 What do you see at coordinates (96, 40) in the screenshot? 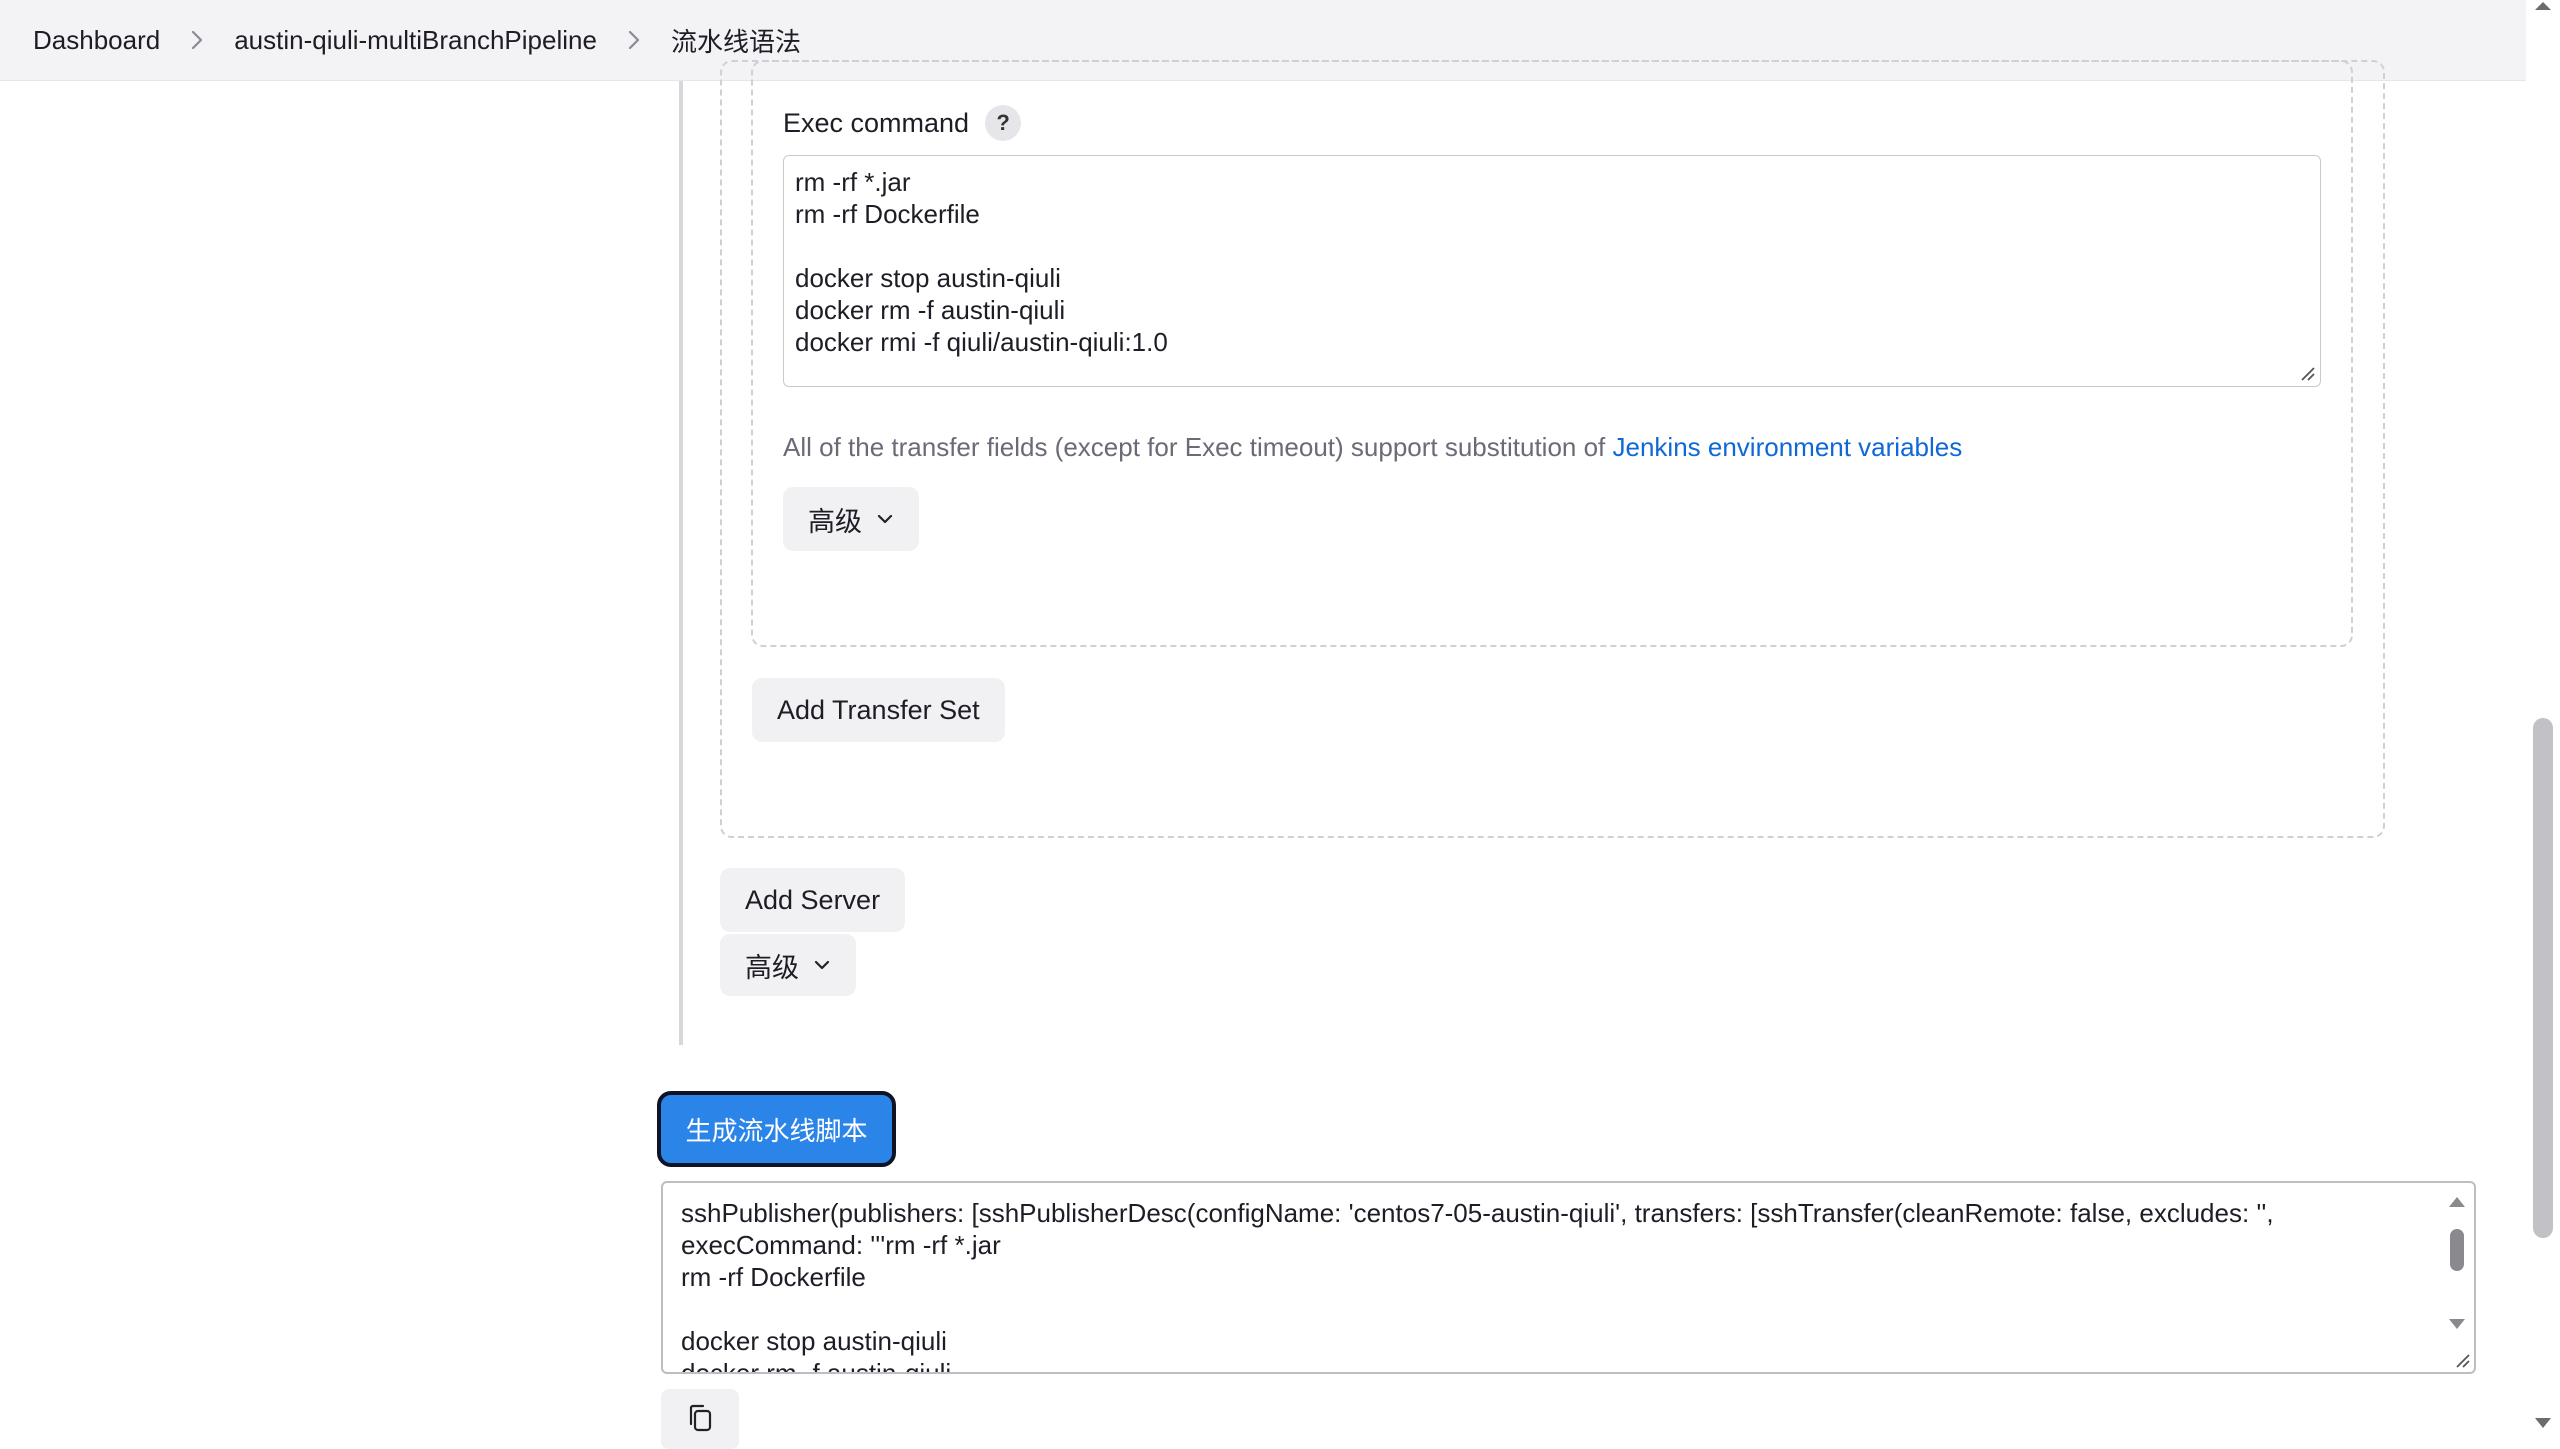
I see `breadcrumb-dashboard: Dashboard` at bounding box center [96, 40].